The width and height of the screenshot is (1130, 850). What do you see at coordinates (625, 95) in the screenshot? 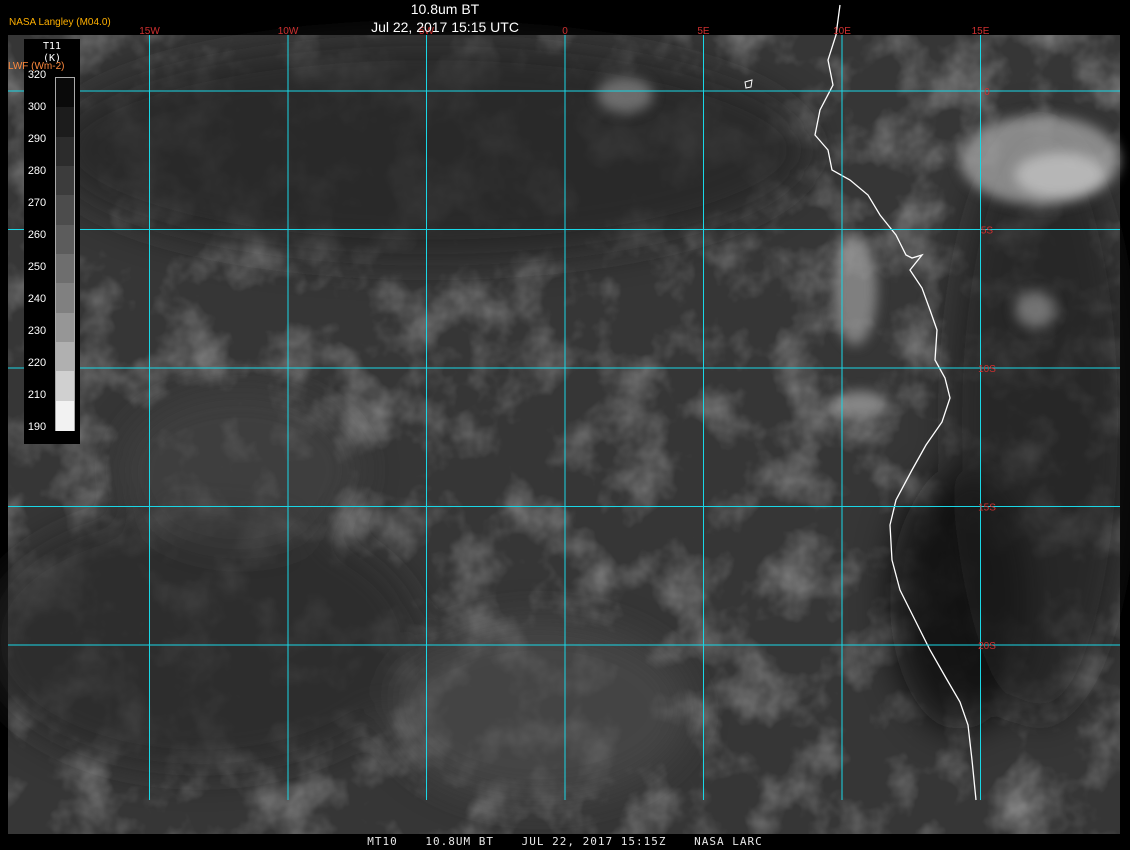
I see `cloud-cluster-north` at bounding box center [625, 95].